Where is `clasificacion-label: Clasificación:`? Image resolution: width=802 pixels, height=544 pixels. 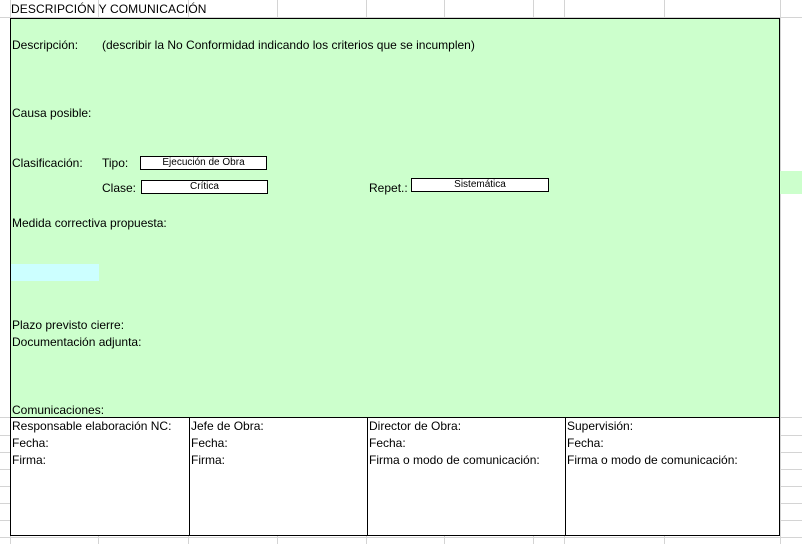
clasificacion-label: Clasificación: is located at coordinates (47, 163).